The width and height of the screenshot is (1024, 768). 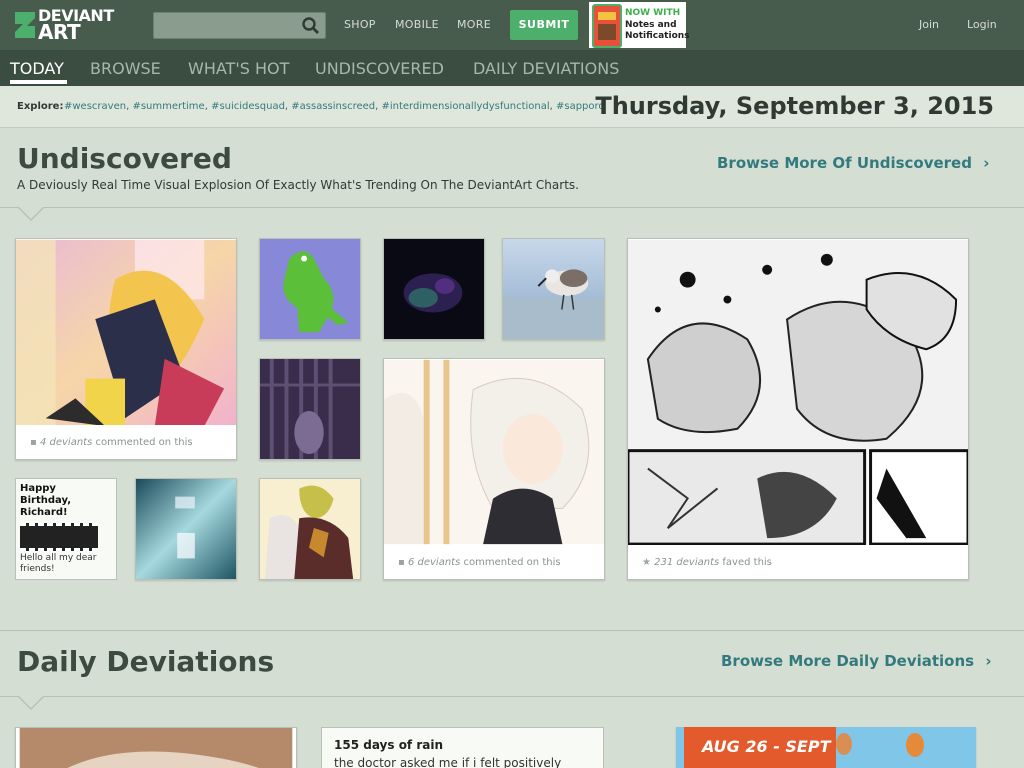 I want to click on tab-today: TODAY, so click(x=37, y=68).